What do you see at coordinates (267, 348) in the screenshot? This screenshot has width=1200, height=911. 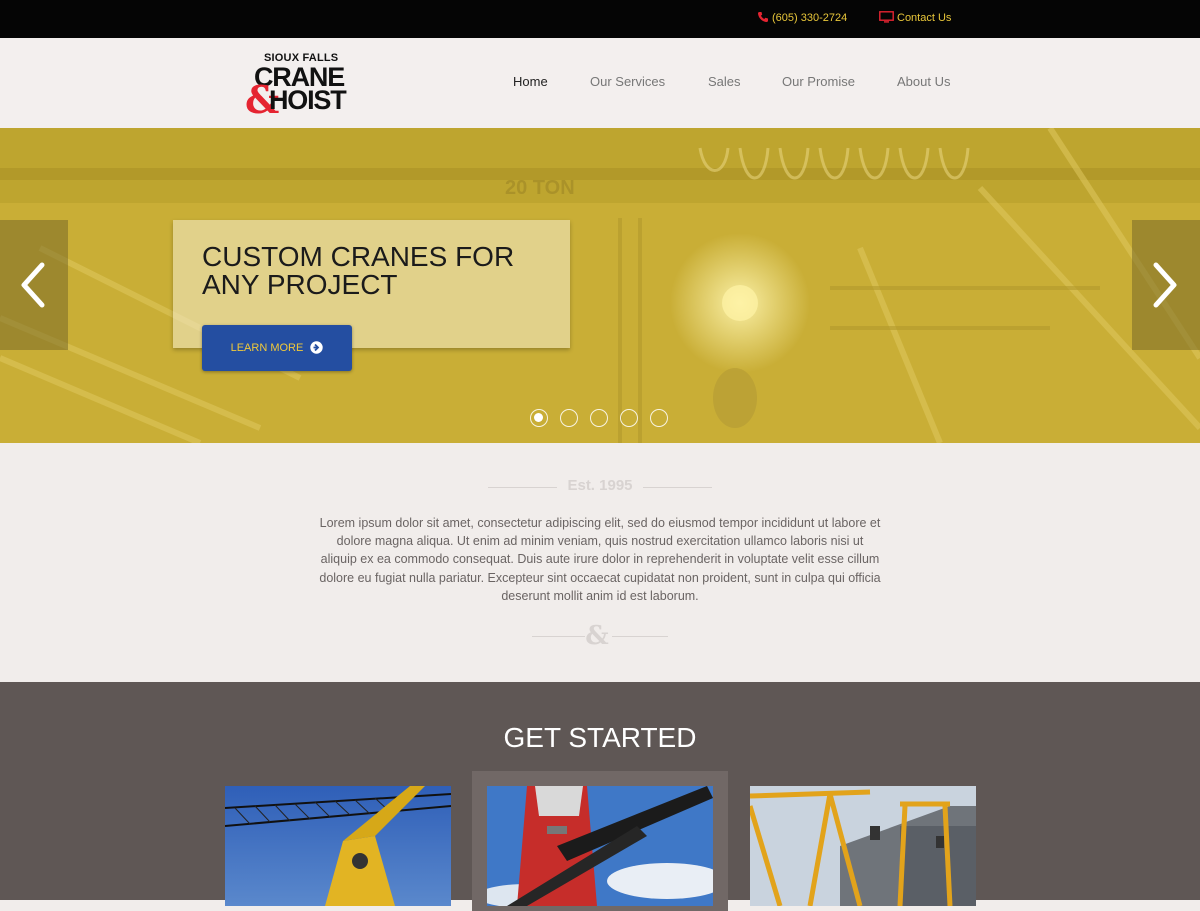 I see `learn-more-label: LEARN MORE` at bounding box center [267, 348].